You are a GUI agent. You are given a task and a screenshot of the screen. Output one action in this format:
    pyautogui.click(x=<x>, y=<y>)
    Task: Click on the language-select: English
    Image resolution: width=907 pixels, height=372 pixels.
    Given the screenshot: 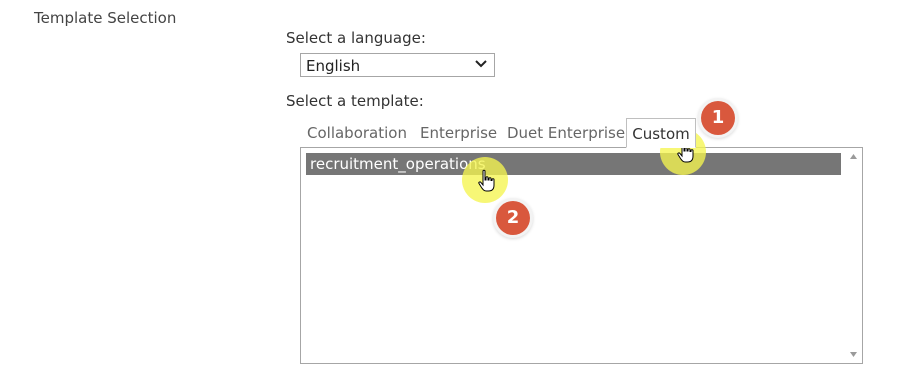 What is the action you would take?
    pyautogui.click(x=397, y=65)
    